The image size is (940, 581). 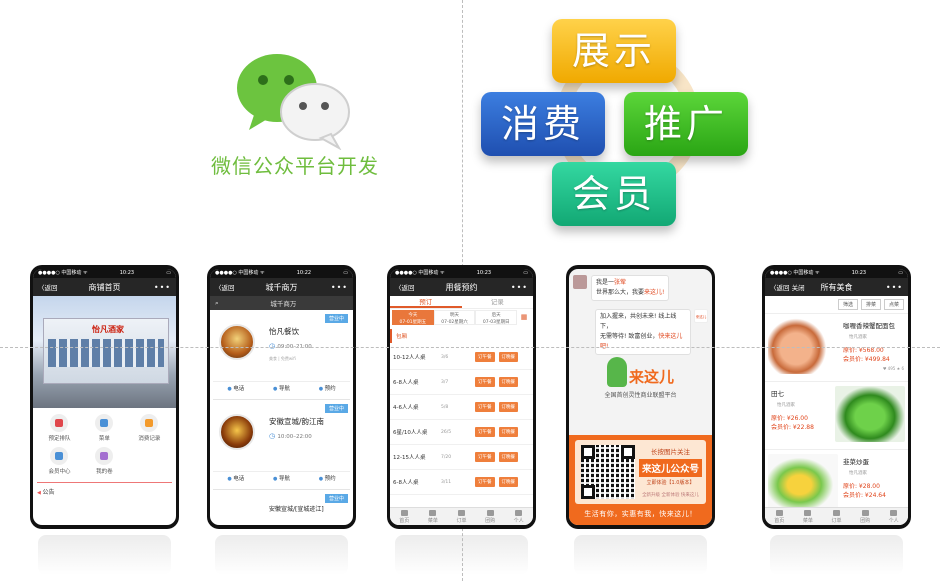 What do you see at coordinates (543, 124) in the screenshot?
I see `tile-spend: 消费` at bounding box center [543, 124].